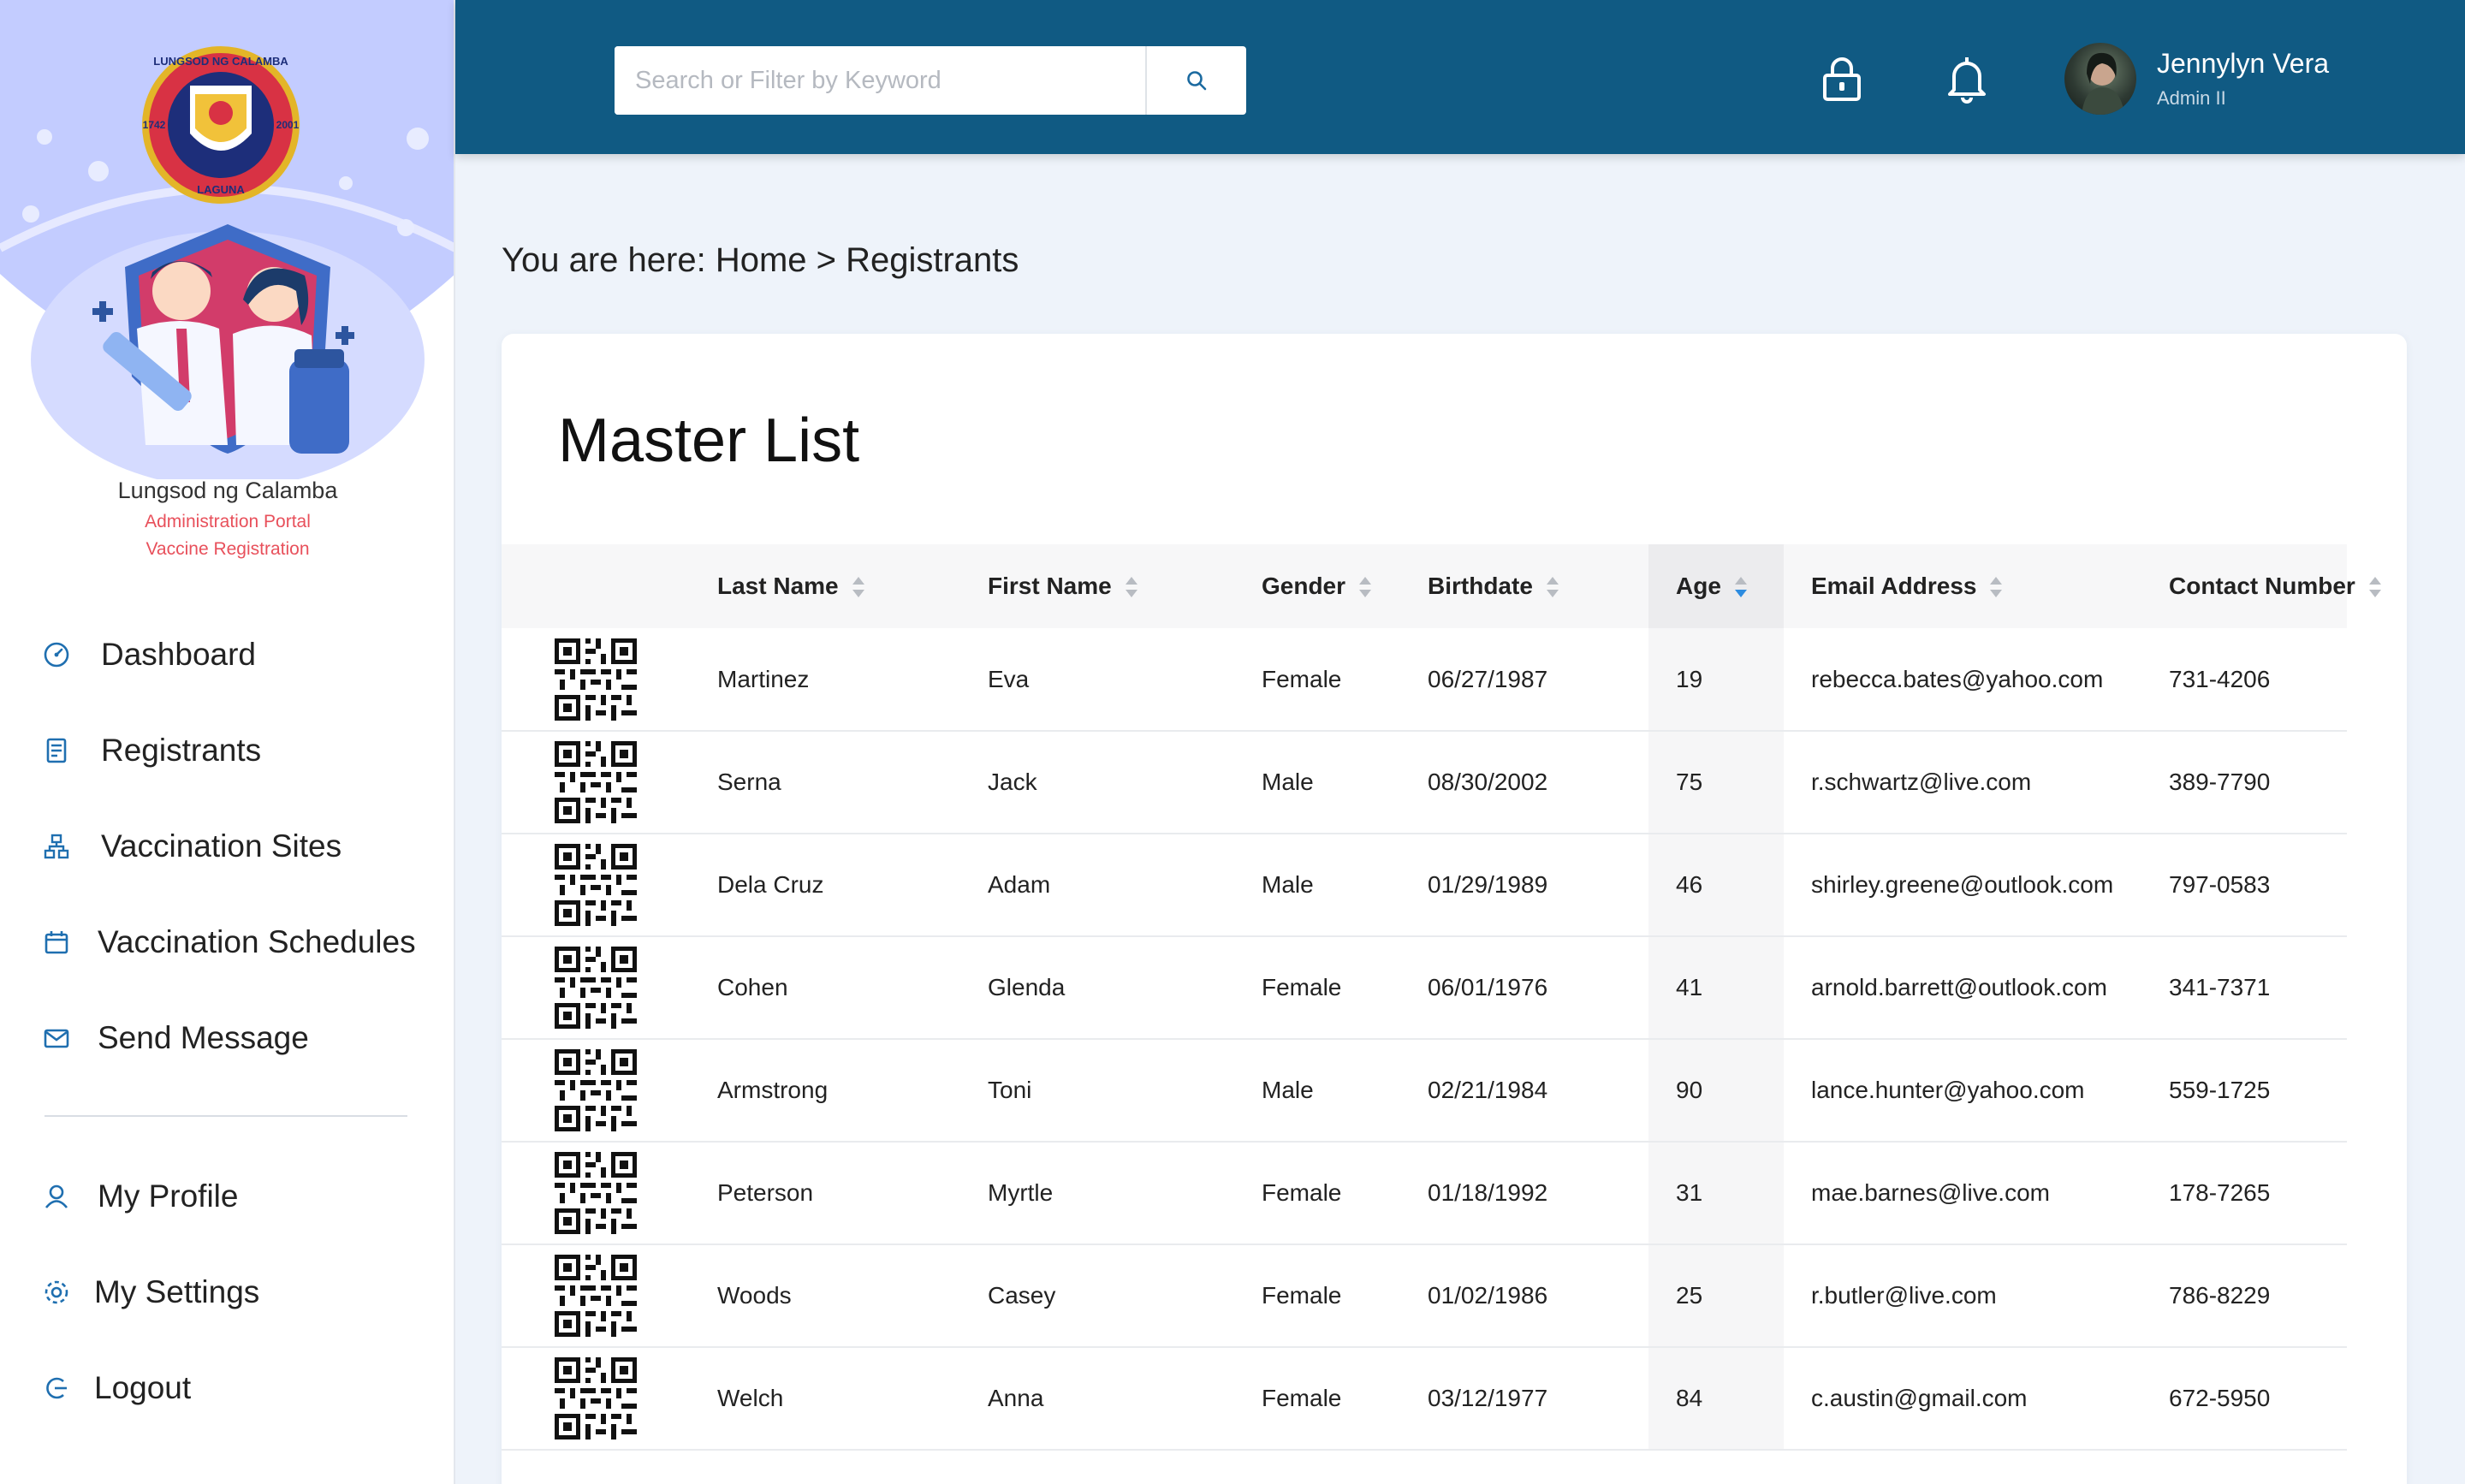  I want to click on column-header-email: Email Address, so click(1963, 586).